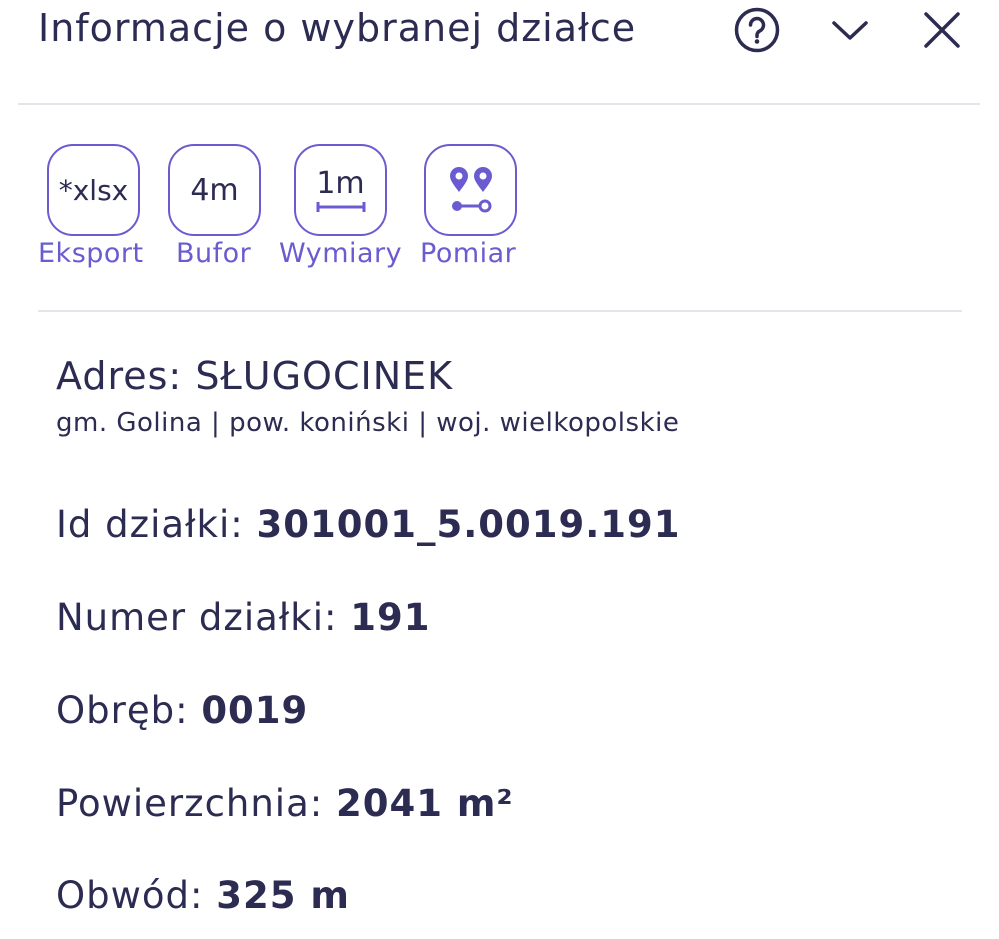  Describe the element at coordinates (283, 895) in the screenshot. I see `perimeter-value: 325 m` at that location.